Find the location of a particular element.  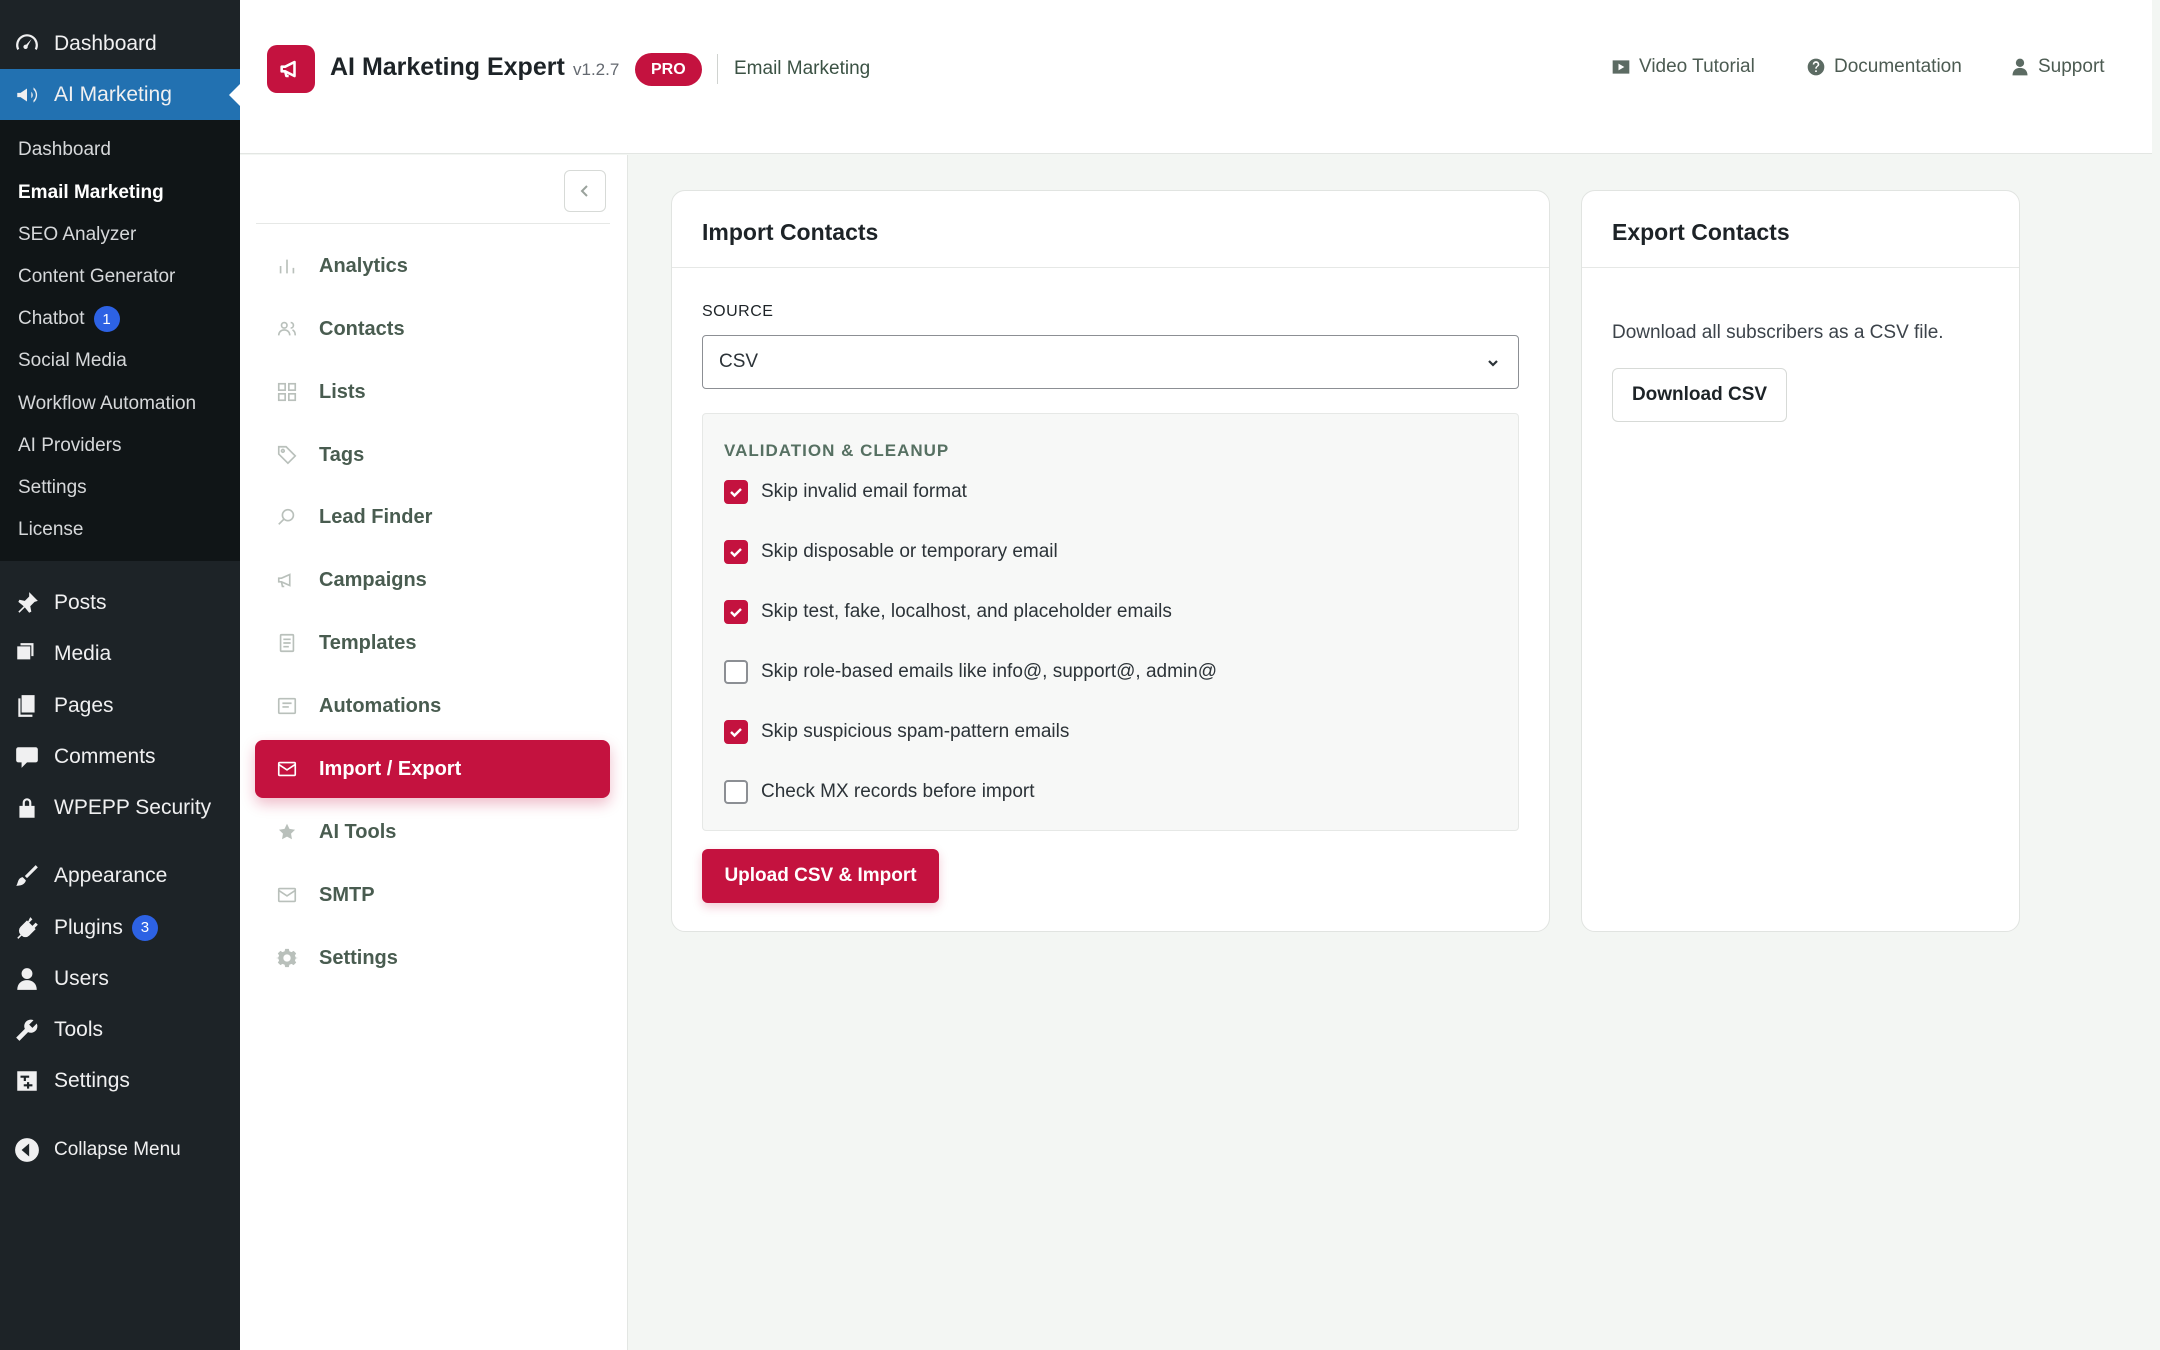

check-icon is located at coordinates (736, 553).